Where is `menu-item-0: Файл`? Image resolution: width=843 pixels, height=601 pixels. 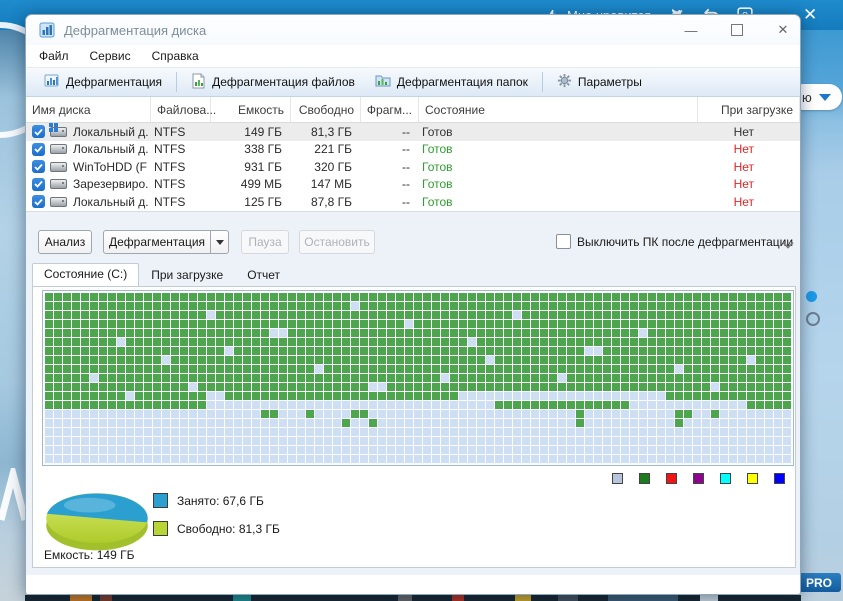 menu-item-0: Файл is located at coordinates (54, 56).